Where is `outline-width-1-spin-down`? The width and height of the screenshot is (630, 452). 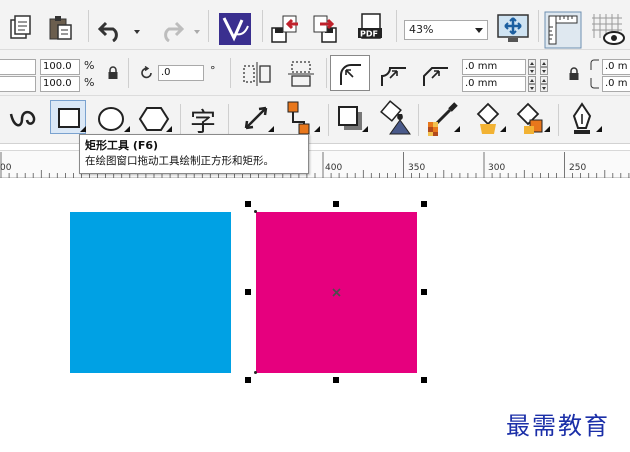
outline-width-1-spin-down is located at coordinates (532, 71).